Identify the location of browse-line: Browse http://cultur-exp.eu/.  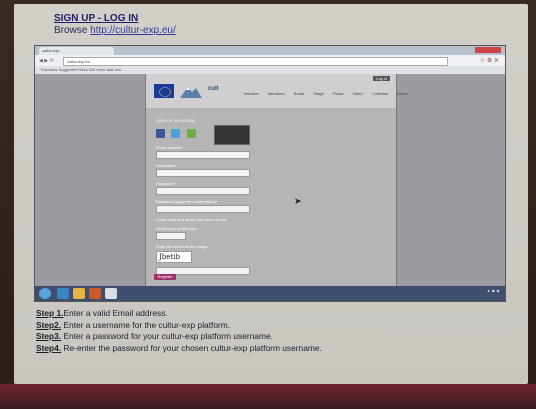
(115, 30).